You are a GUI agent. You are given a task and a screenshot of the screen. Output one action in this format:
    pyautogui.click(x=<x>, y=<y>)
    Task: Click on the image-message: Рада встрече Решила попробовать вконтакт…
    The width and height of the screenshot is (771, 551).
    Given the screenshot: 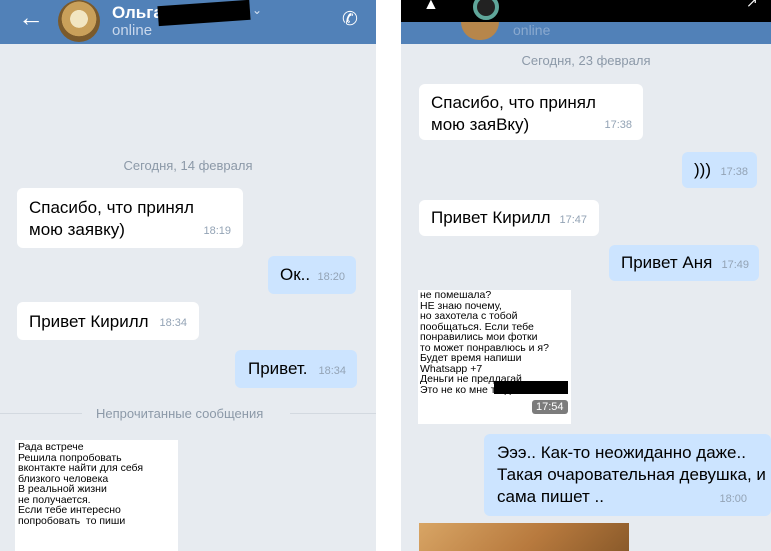 What is the action you would take?
    pyautogui.click(x=96, y=495)
    